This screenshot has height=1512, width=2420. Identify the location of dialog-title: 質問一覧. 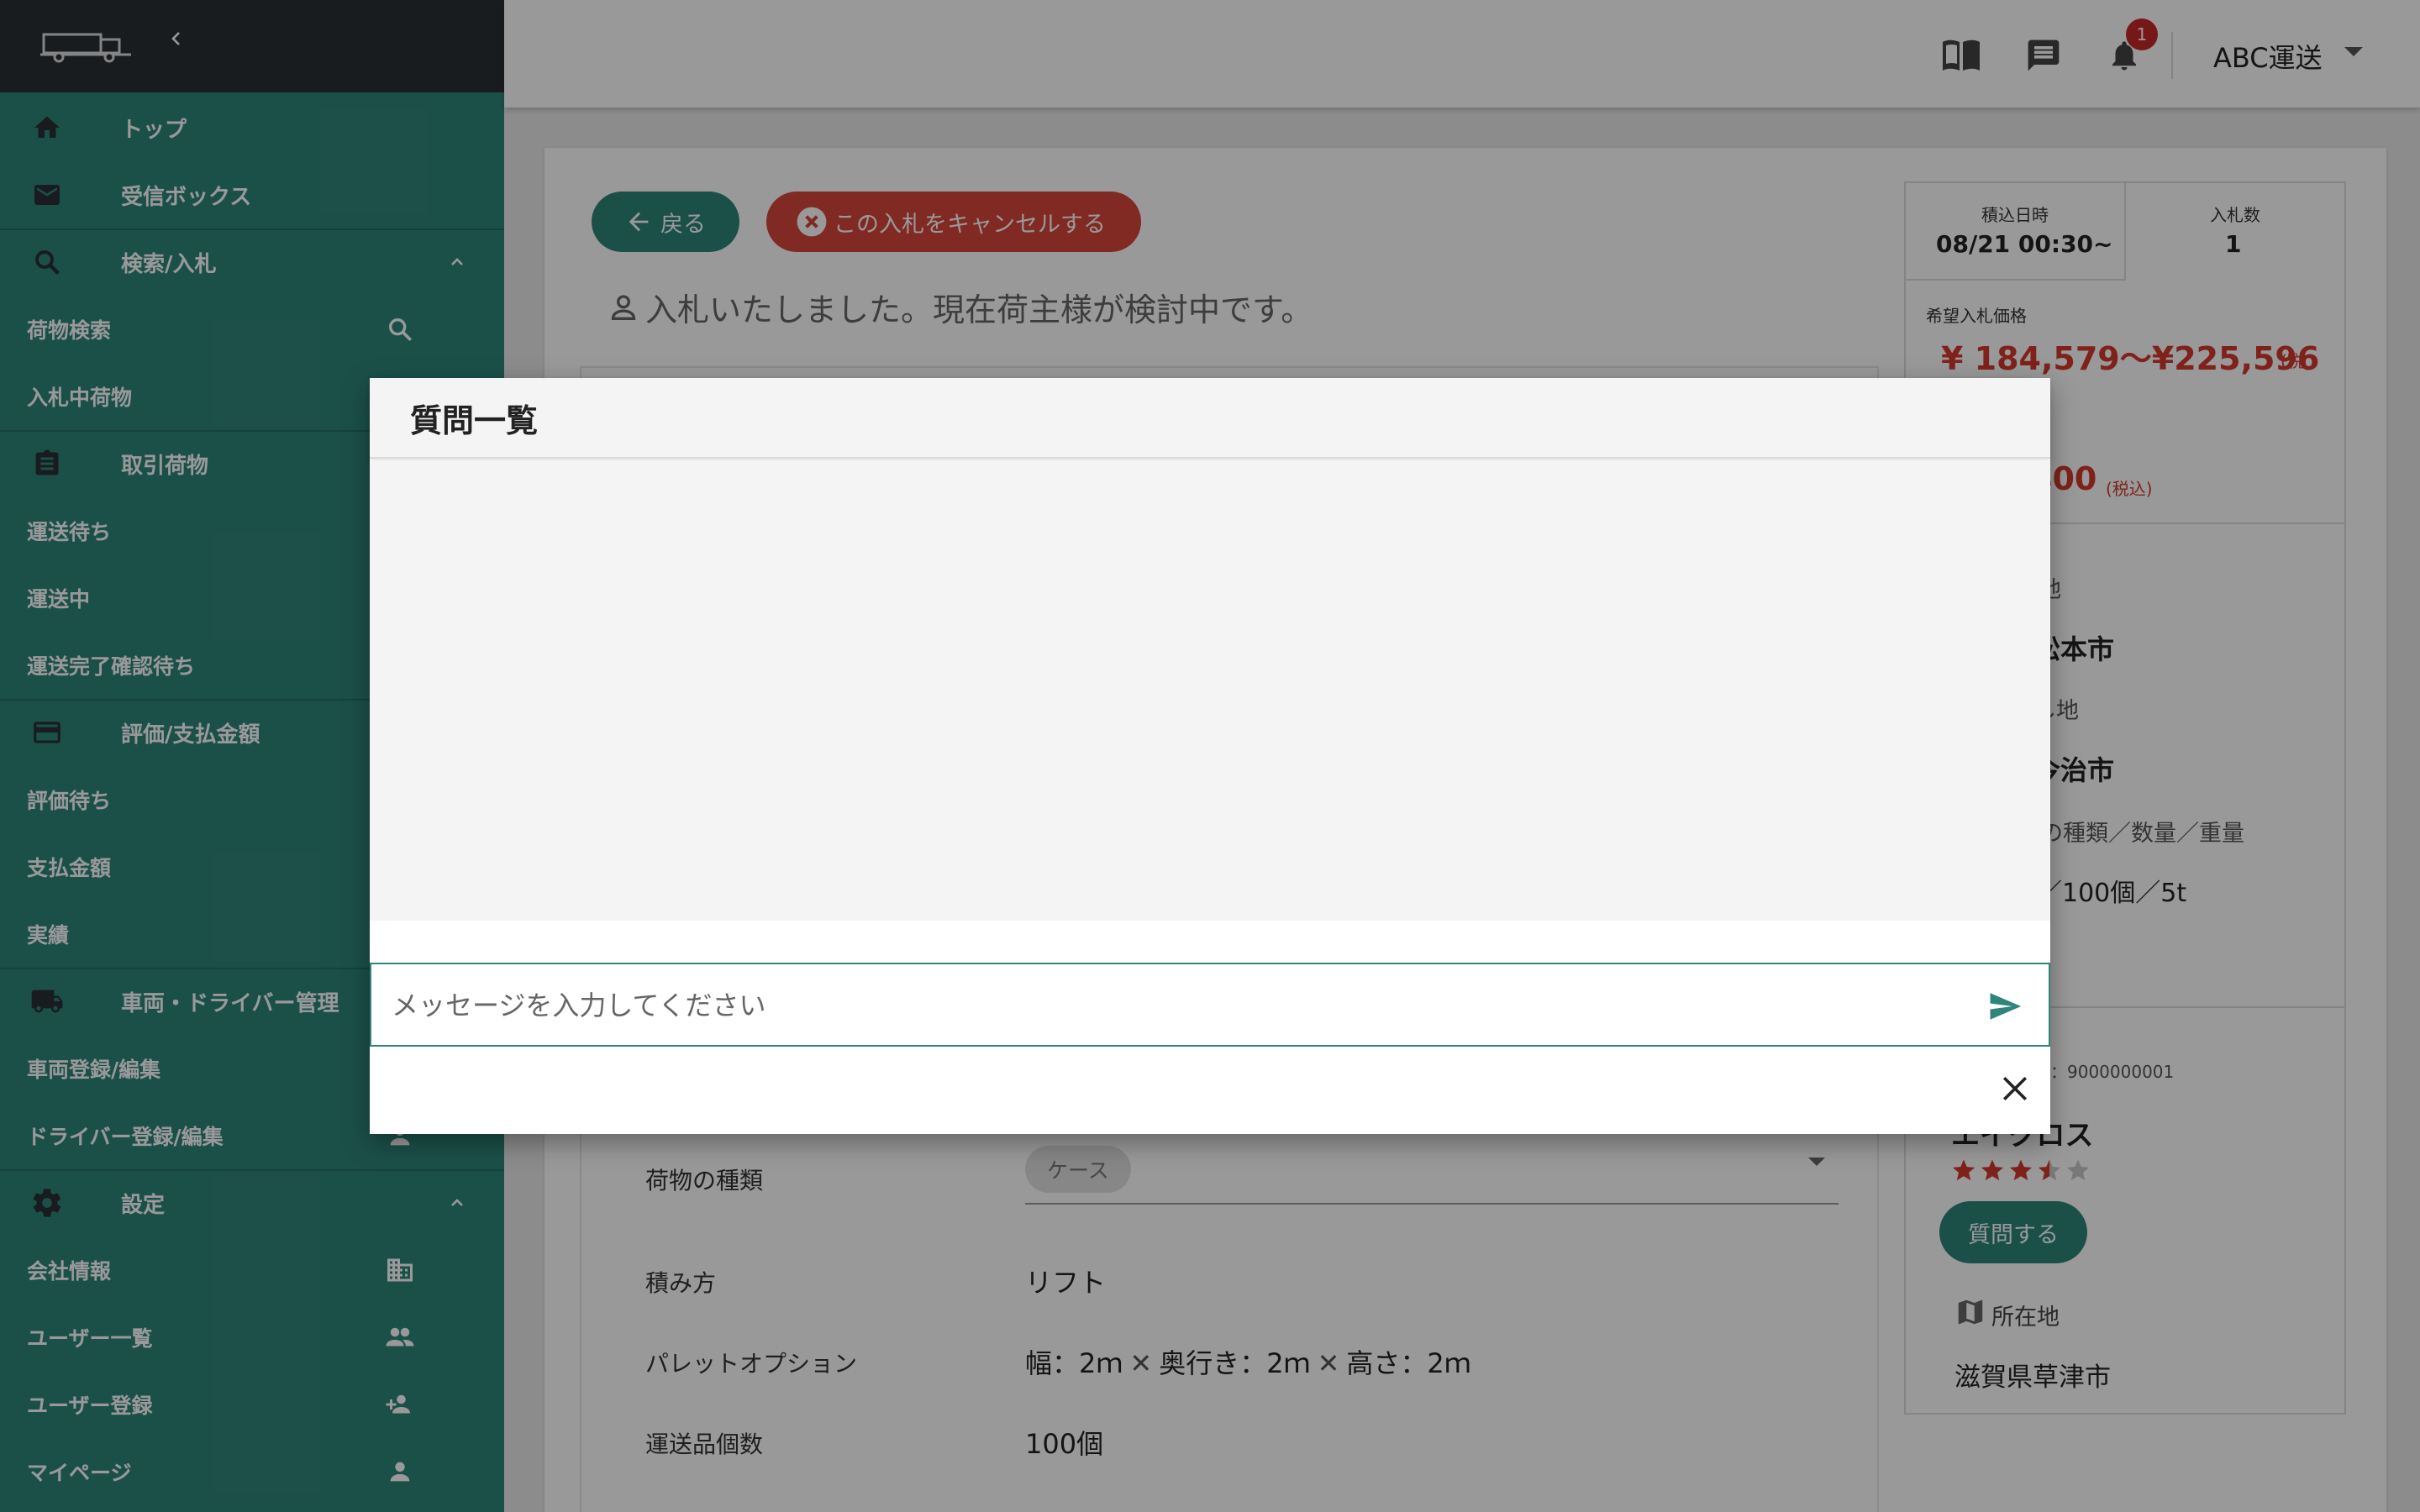
(1210, 418).